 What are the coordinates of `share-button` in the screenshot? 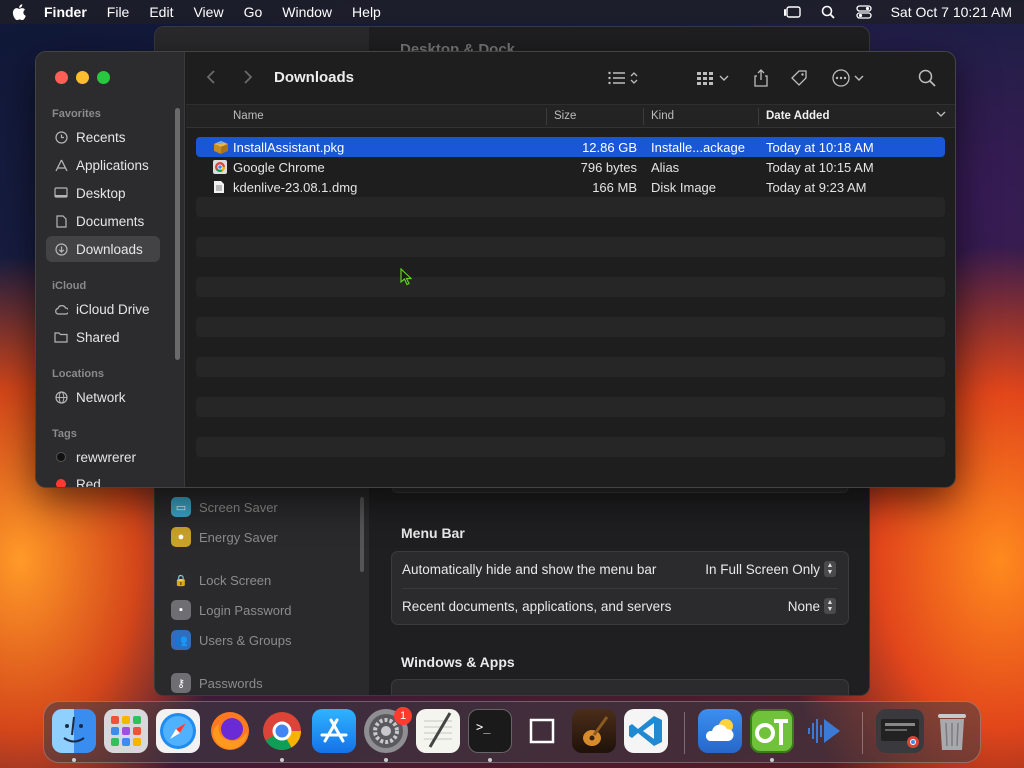 It's located at (761, 78).